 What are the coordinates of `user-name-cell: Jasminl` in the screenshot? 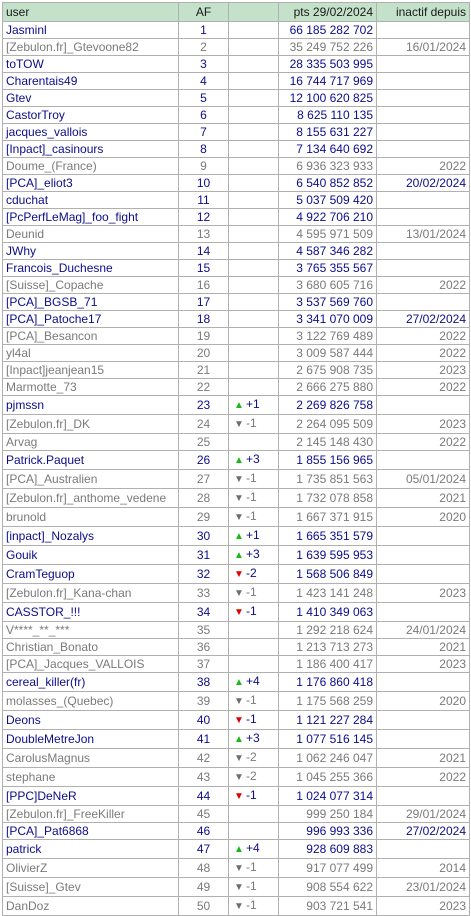 It's located at (90, 30).